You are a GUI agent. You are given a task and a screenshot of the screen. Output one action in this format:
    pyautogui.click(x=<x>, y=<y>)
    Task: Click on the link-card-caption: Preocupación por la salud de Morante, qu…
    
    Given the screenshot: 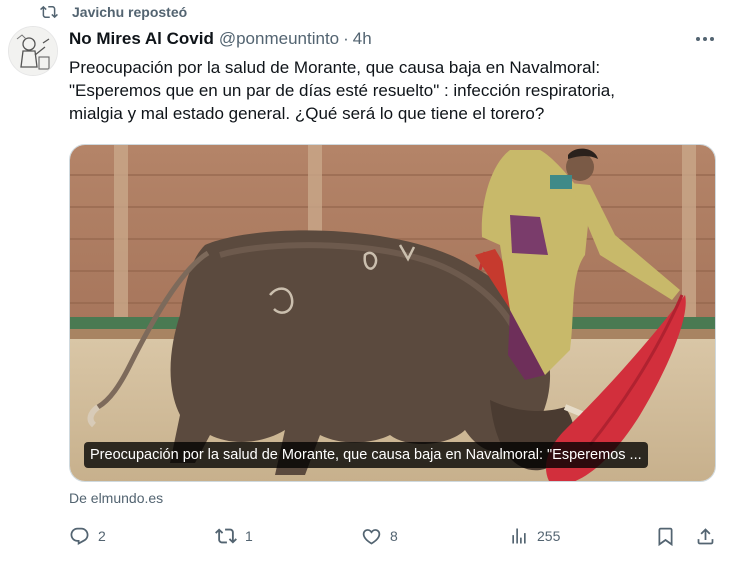 What is the action you would take?
    pyautogui.click(x=366, y=455)
    